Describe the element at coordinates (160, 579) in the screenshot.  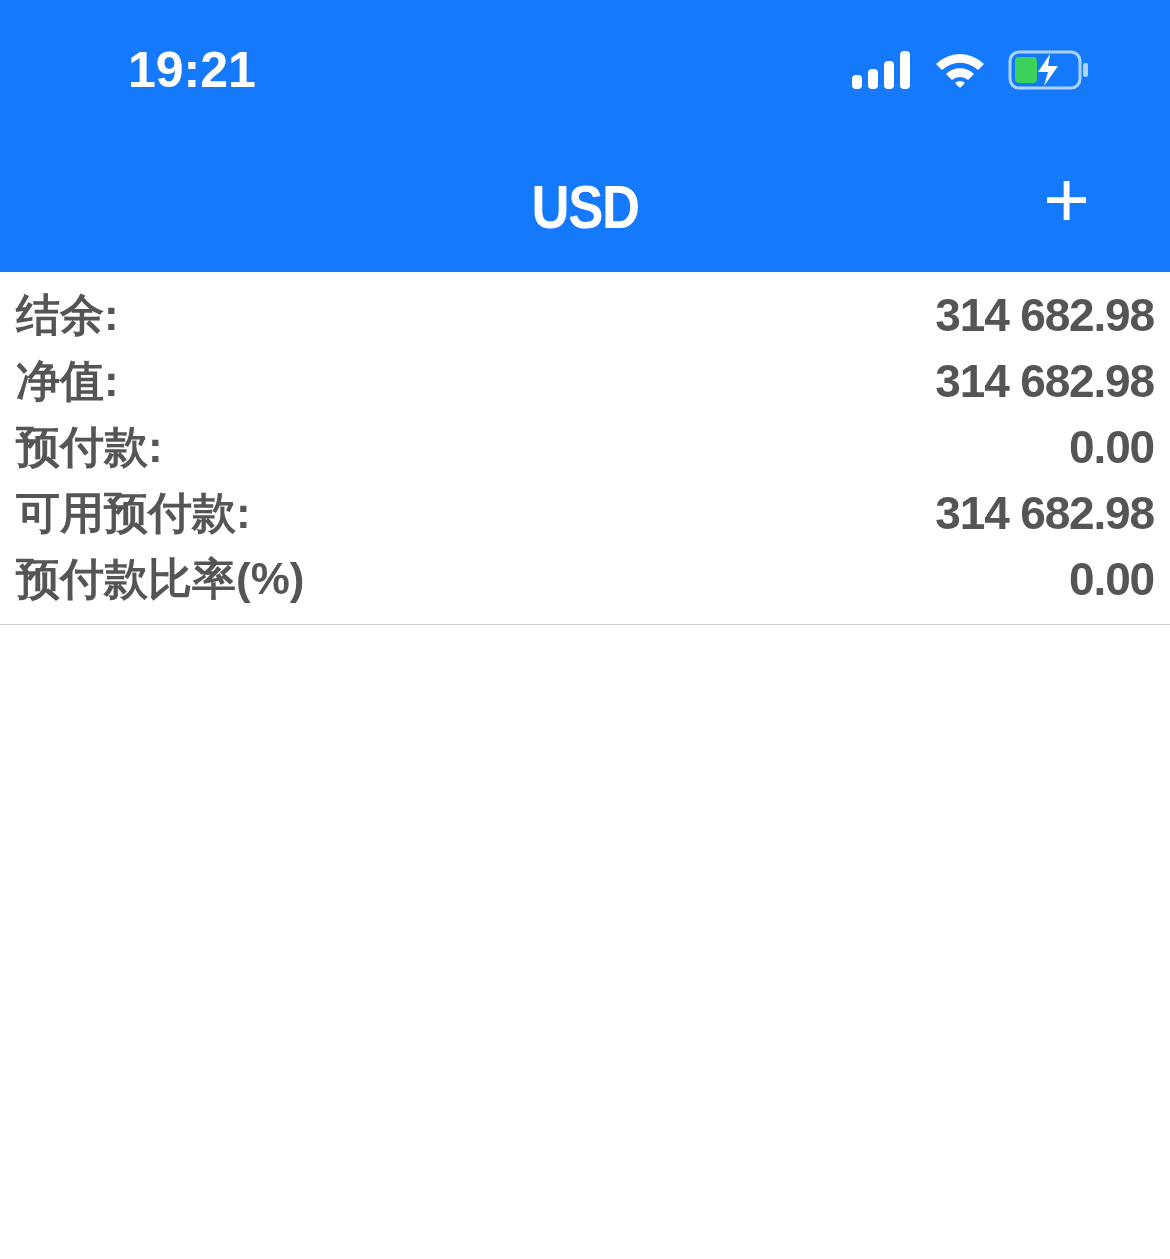
I see `field-label: 预付款比率(%)` at that location.